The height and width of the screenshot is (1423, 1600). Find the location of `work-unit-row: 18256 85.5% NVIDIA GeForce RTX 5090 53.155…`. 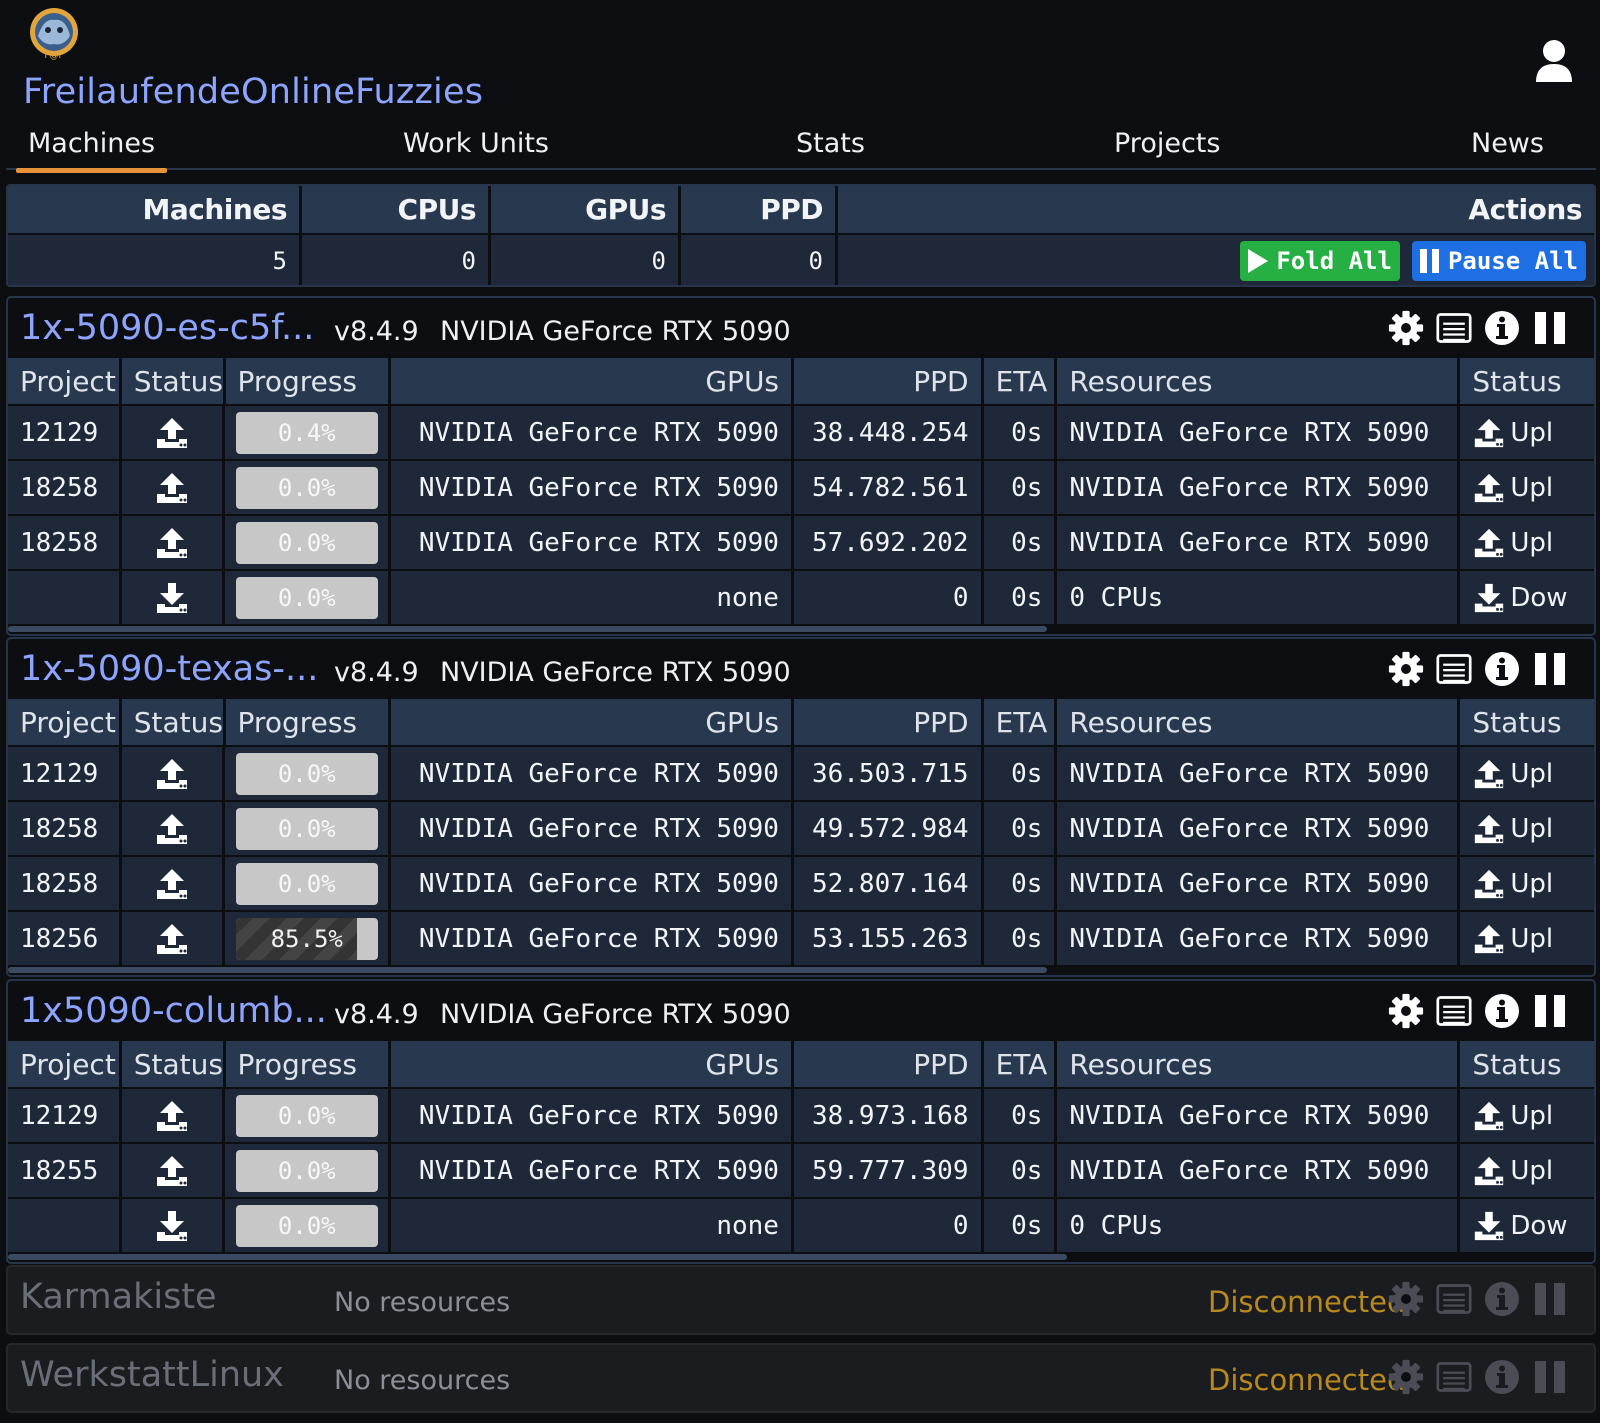

work-unit-row: 18256 85.5% NVIDIA GeForce RTX 5090 53.155… is located at coordinates (801, 937).